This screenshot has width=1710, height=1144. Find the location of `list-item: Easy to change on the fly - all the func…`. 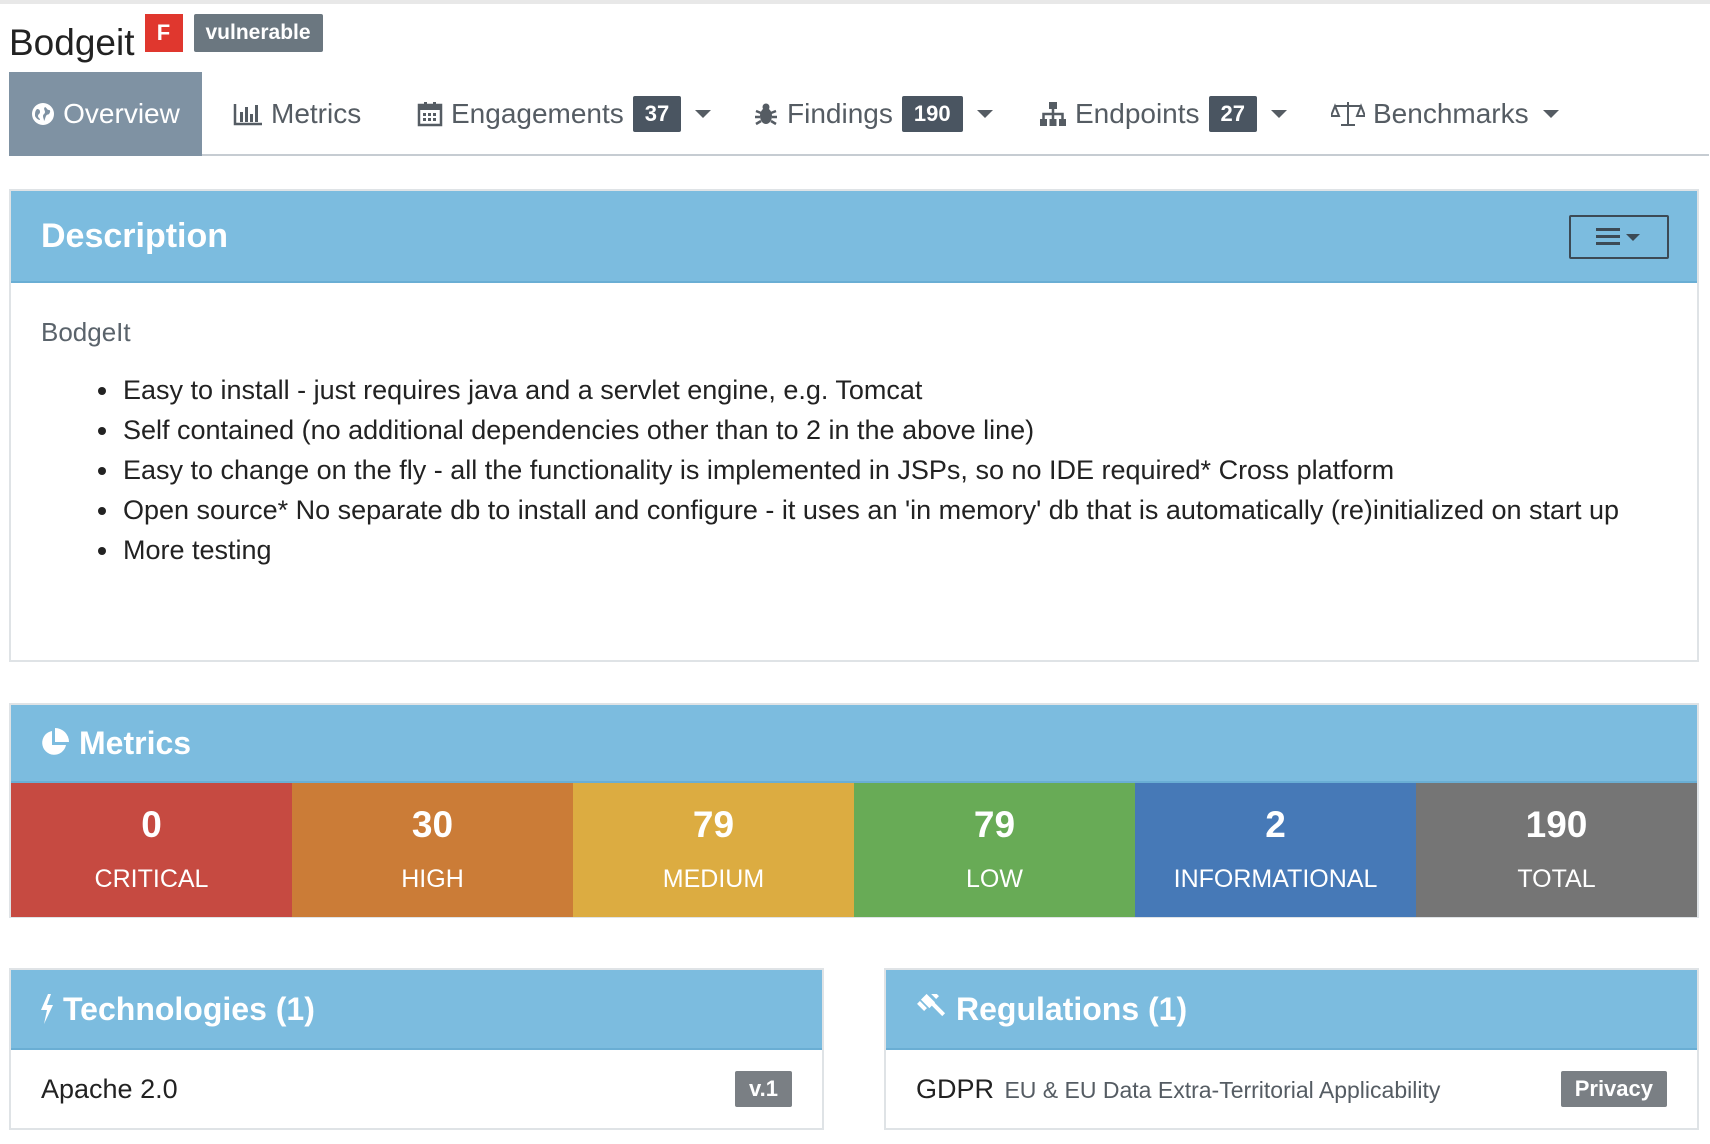

list-item: Easy to change on the fly - all the func… is located at coordinates (894, 470).